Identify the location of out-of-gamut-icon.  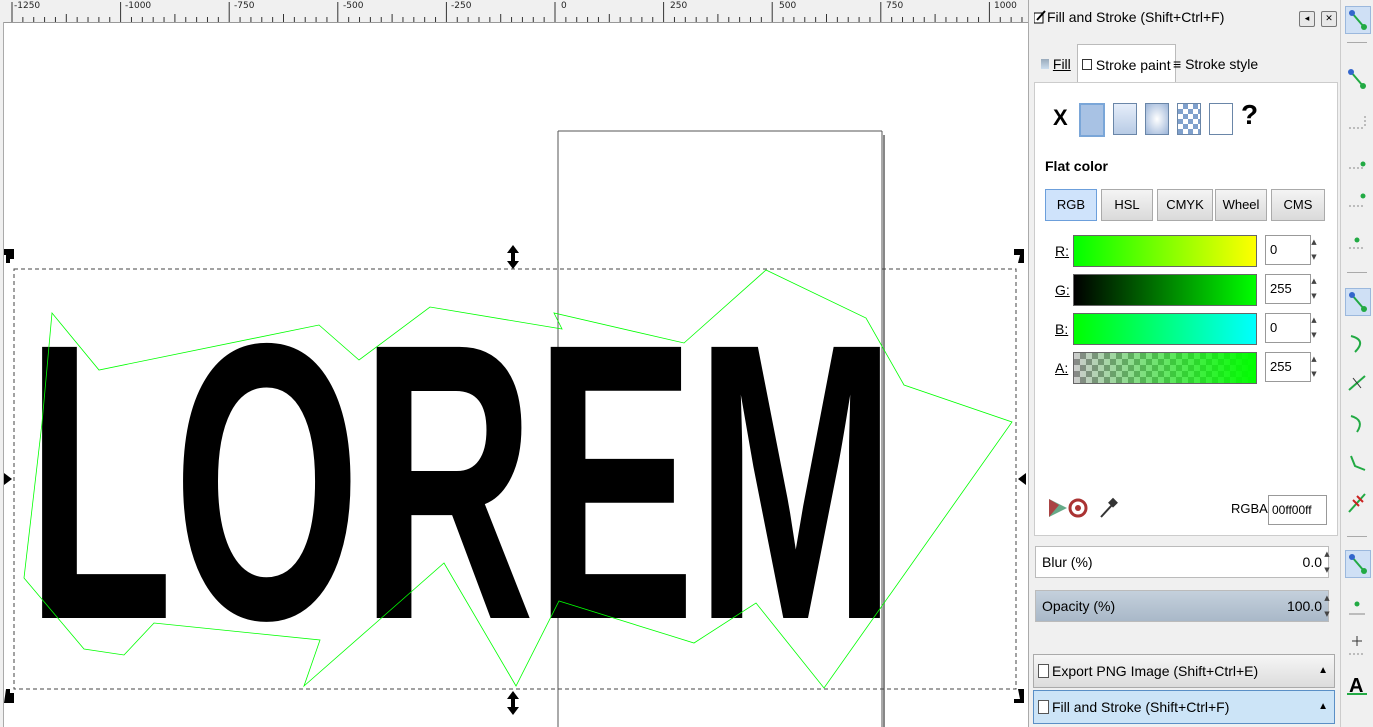
(1078, 508).